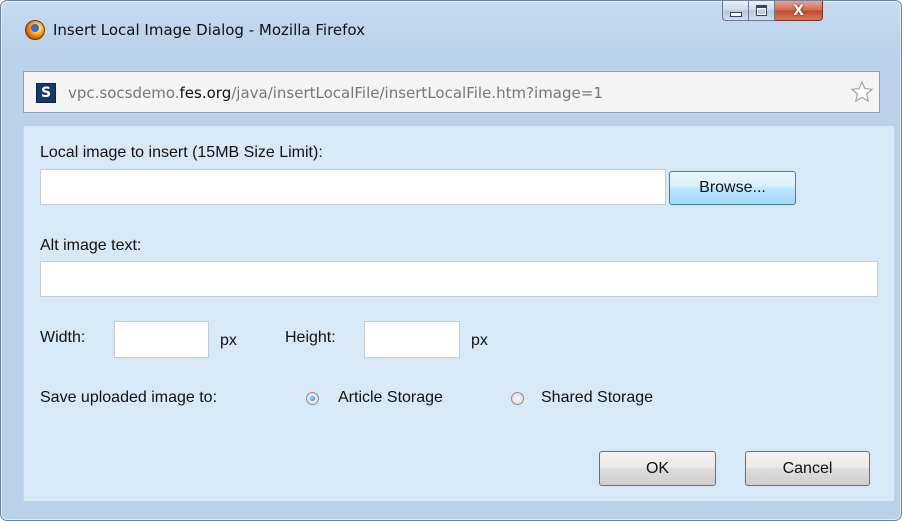  What do you see at coordinates (735, 14) in the screenshot?
I see `minimize-icon` at bounding box center [735, 14].